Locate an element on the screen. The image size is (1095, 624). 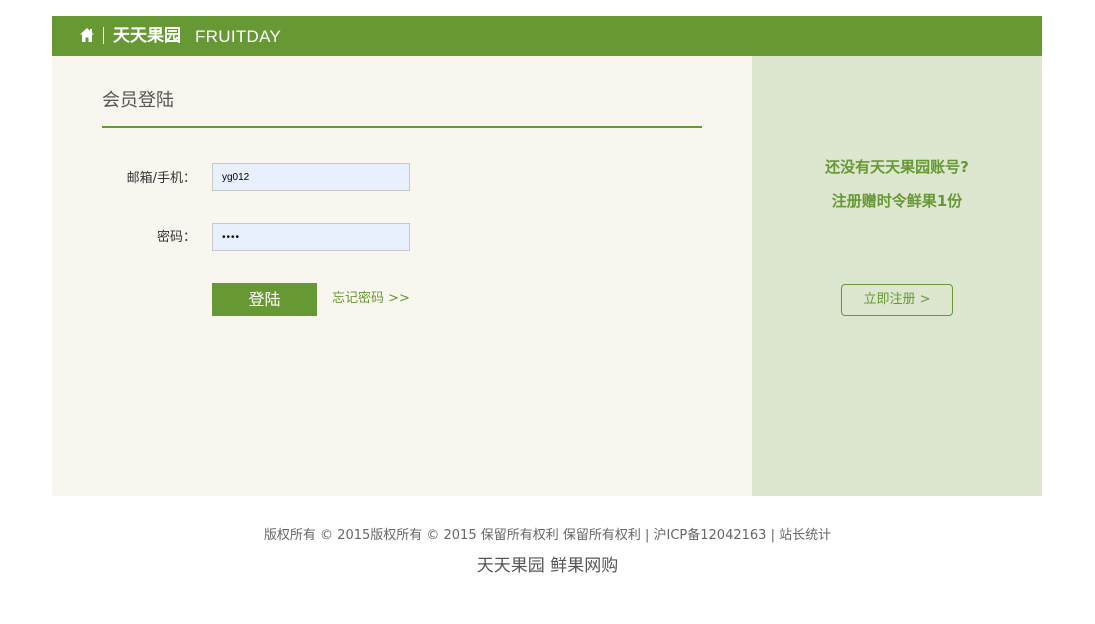
login-button: 登陆 is located at coordinates (264, 299).